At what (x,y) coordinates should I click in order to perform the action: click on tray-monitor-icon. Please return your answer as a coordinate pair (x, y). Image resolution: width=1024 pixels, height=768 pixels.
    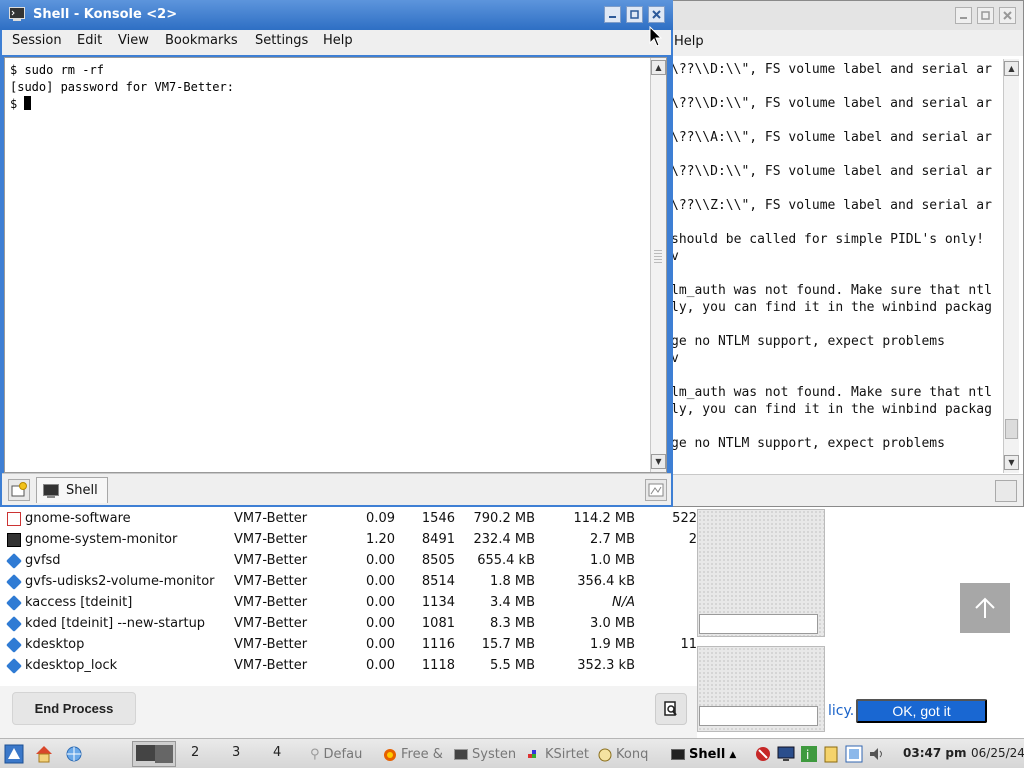
    Looking at the image, I should click on (854, 754).